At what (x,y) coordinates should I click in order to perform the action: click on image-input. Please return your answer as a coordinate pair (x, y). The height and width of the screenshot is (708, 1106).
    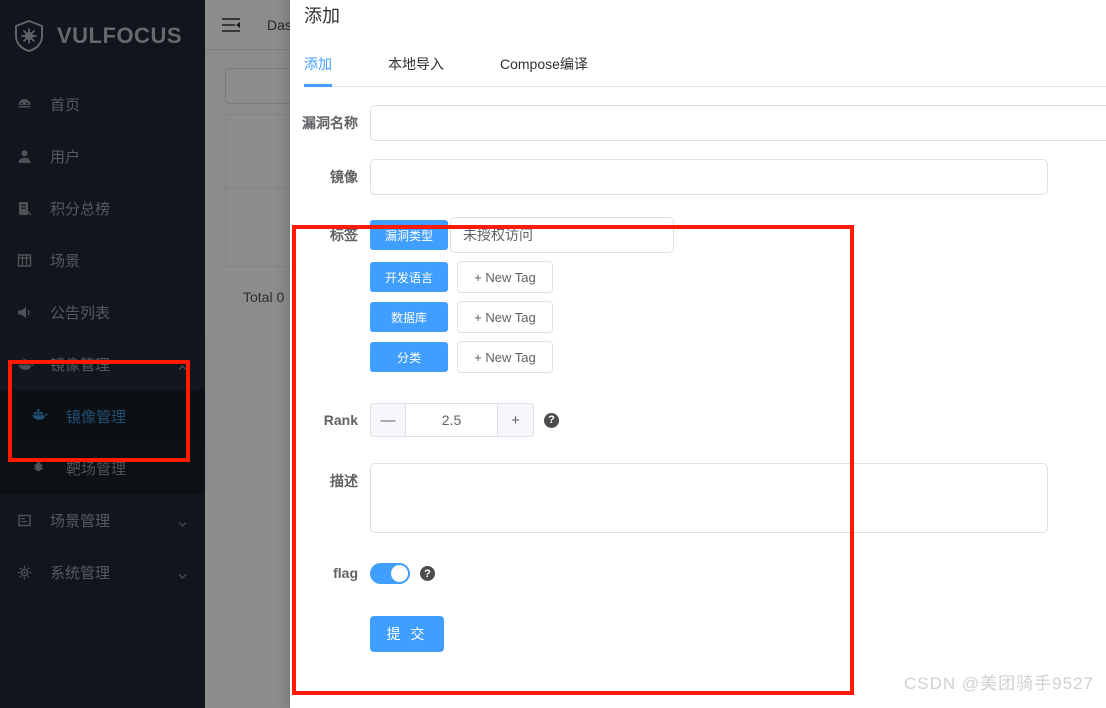
    Looking at the image, I should click on (709, 177).